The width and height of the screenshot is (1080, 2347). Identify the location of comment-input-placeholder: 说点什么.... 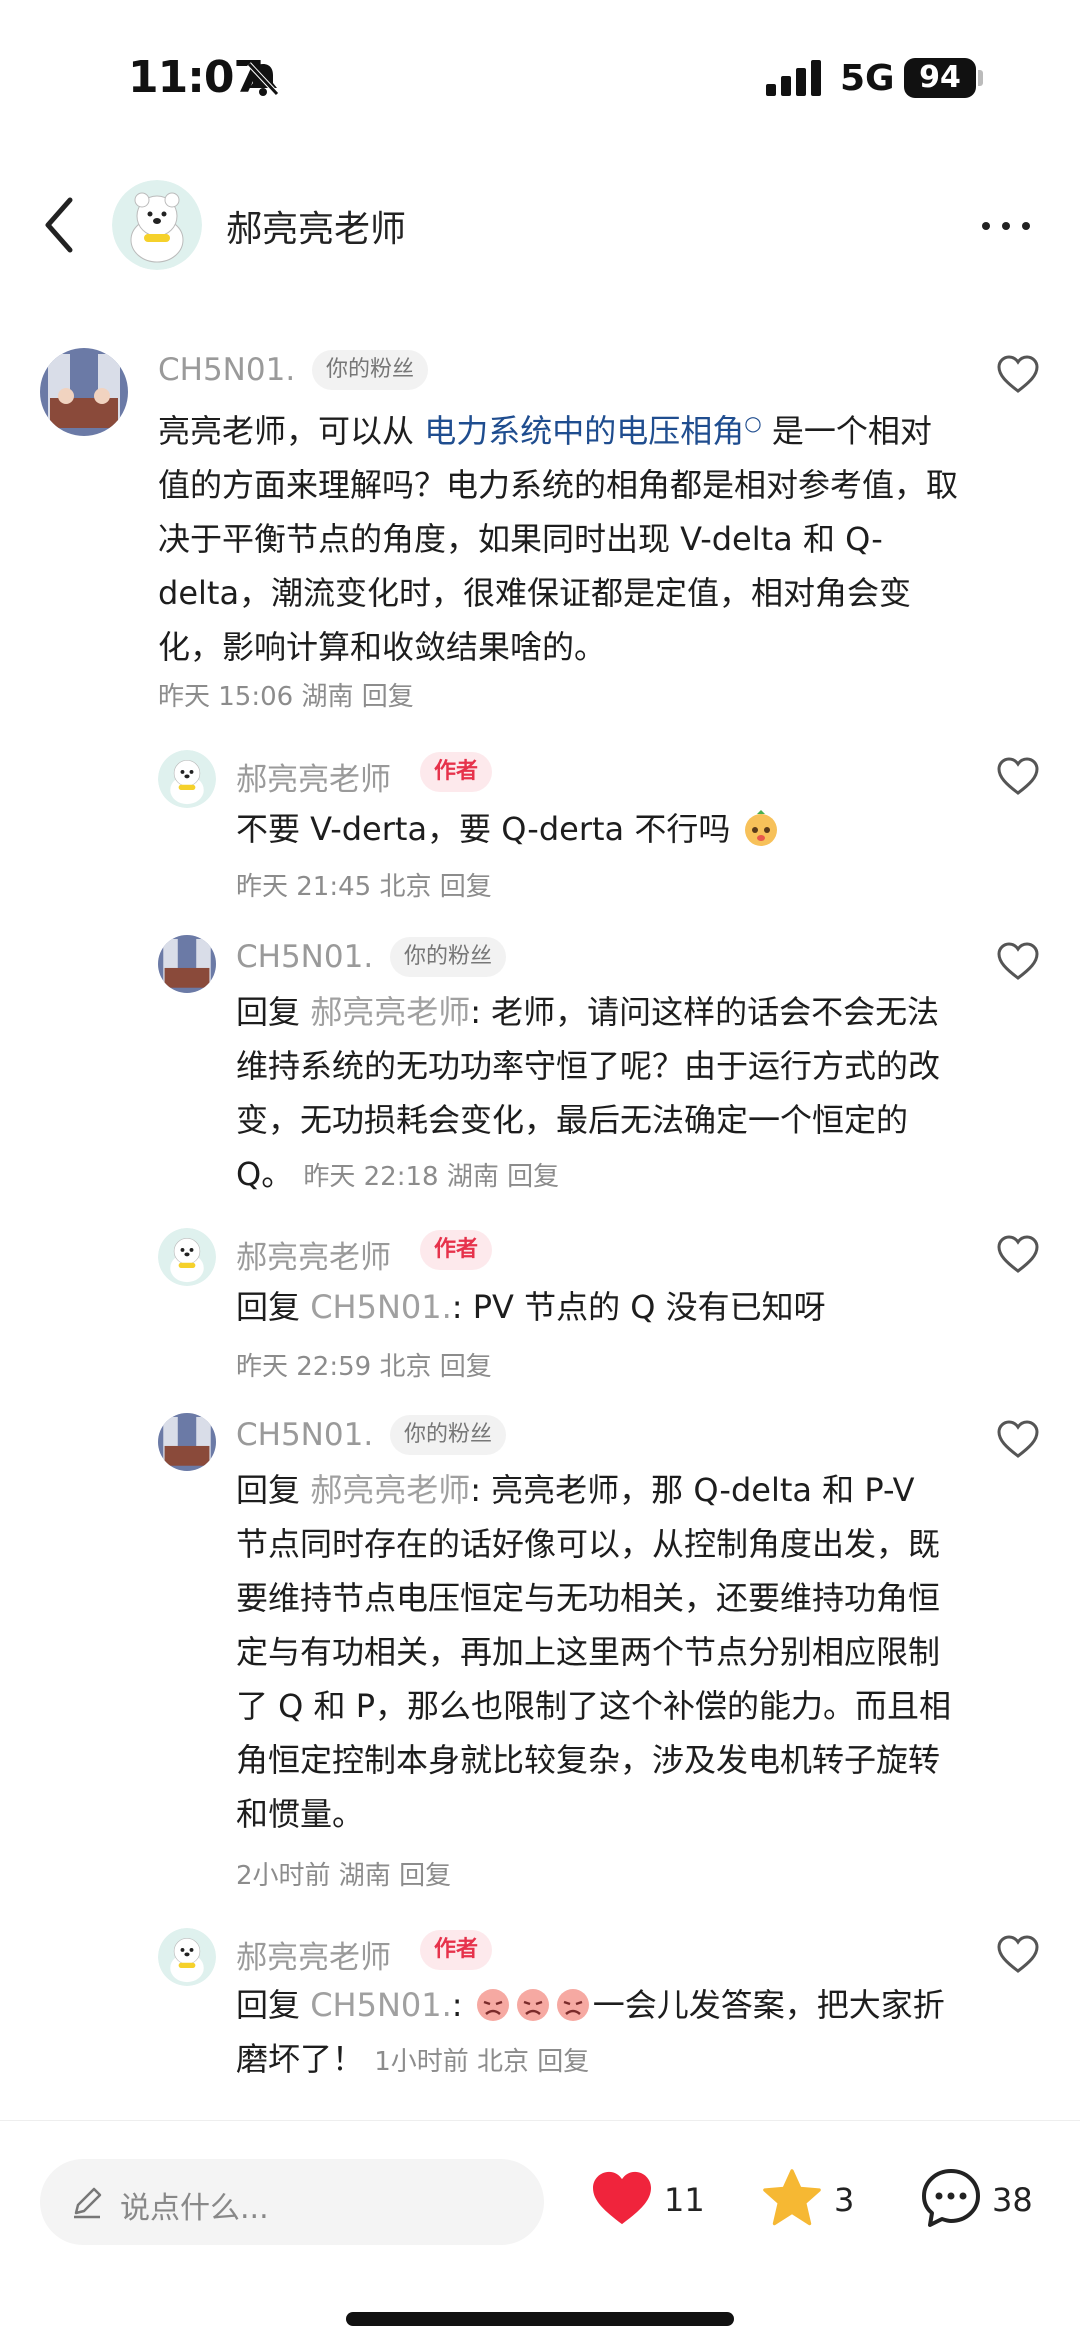
(194, 2208).